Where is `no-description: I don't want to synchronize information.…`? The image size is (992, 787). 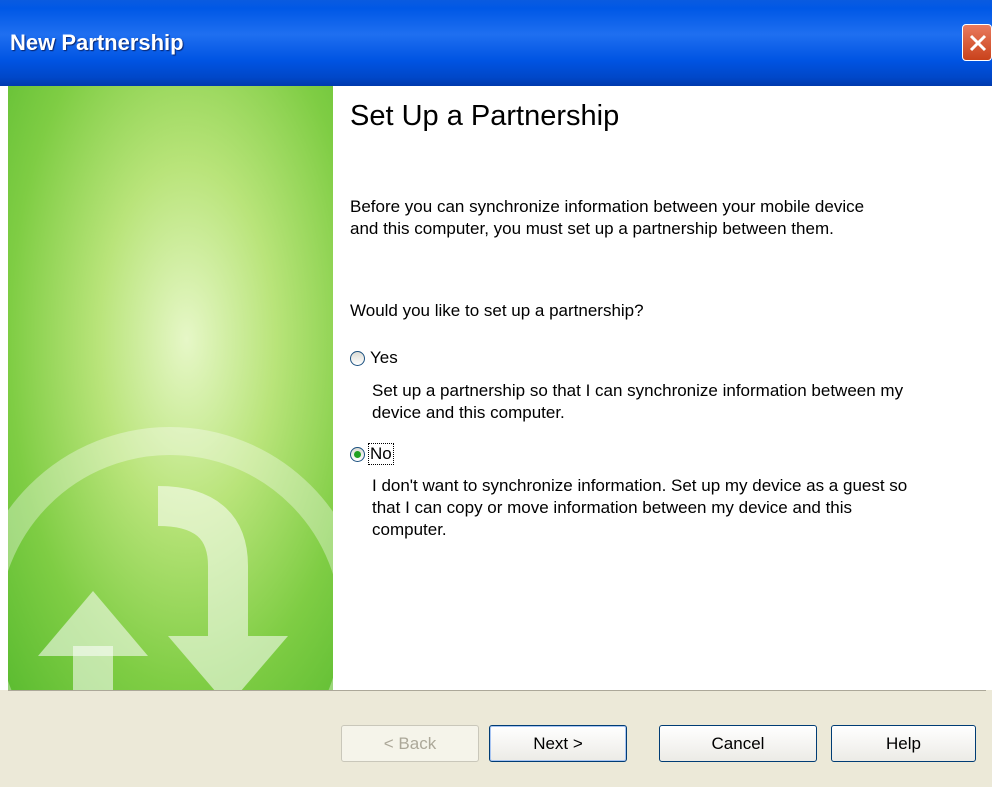 no-description: I don't want to synchronize information.… is located at coordinates (640, 507).